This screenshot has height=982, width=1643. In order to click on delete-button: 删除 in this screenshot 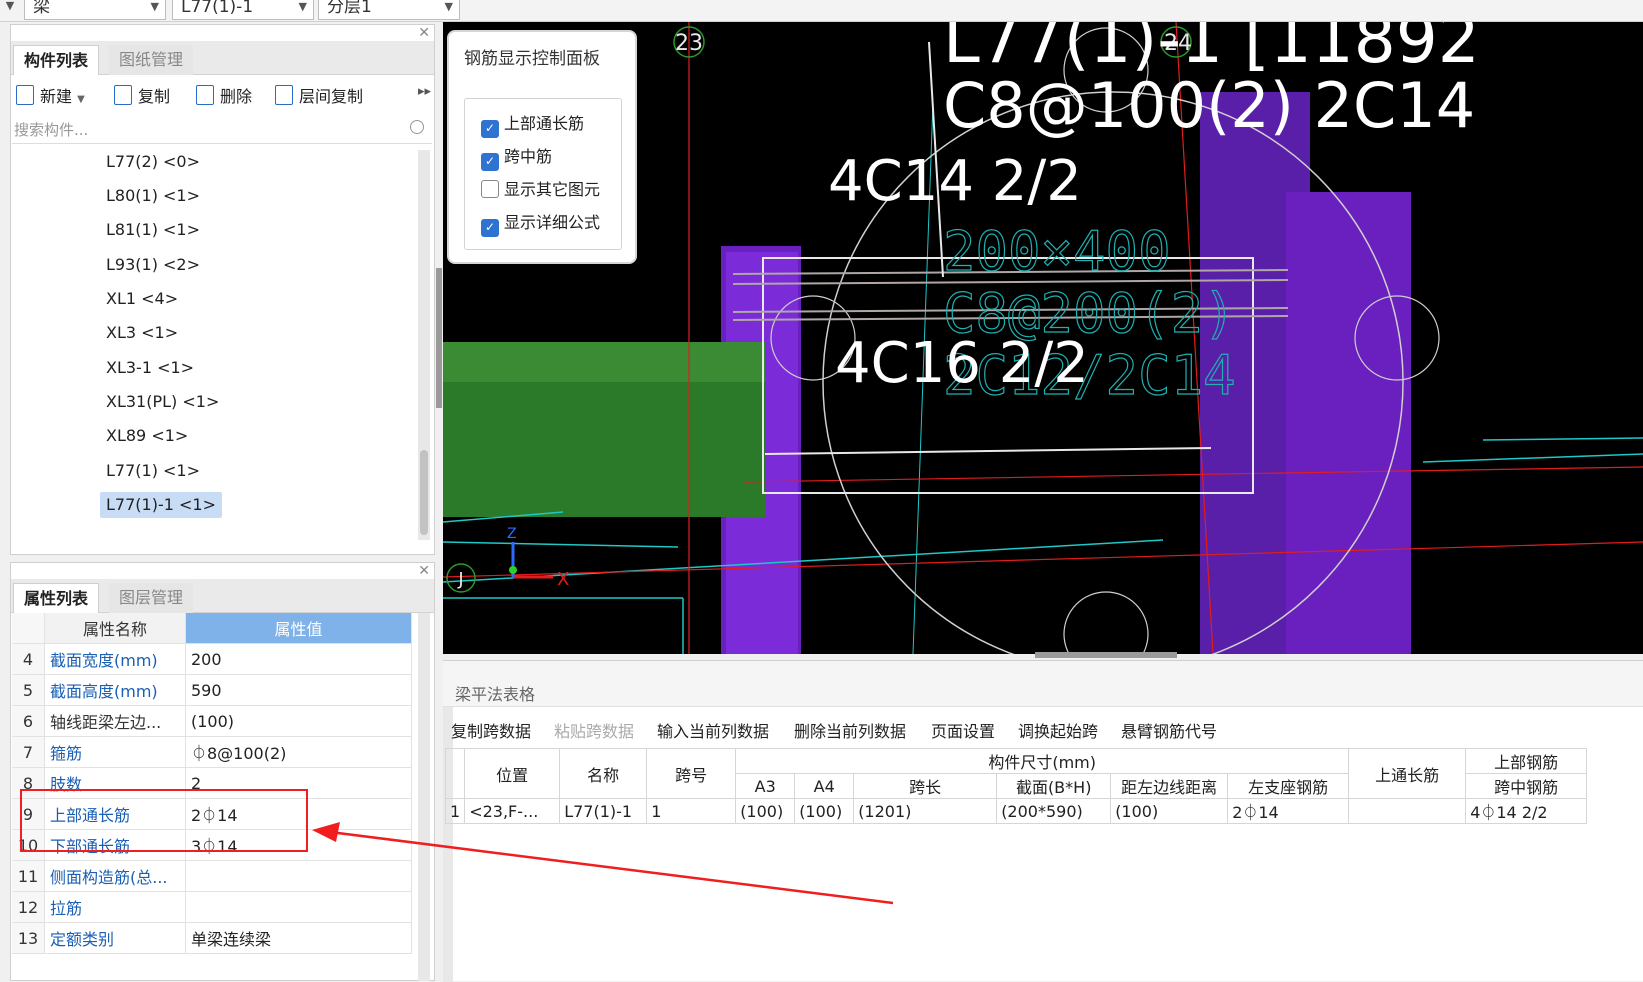, I will do `click(224, 97)`.